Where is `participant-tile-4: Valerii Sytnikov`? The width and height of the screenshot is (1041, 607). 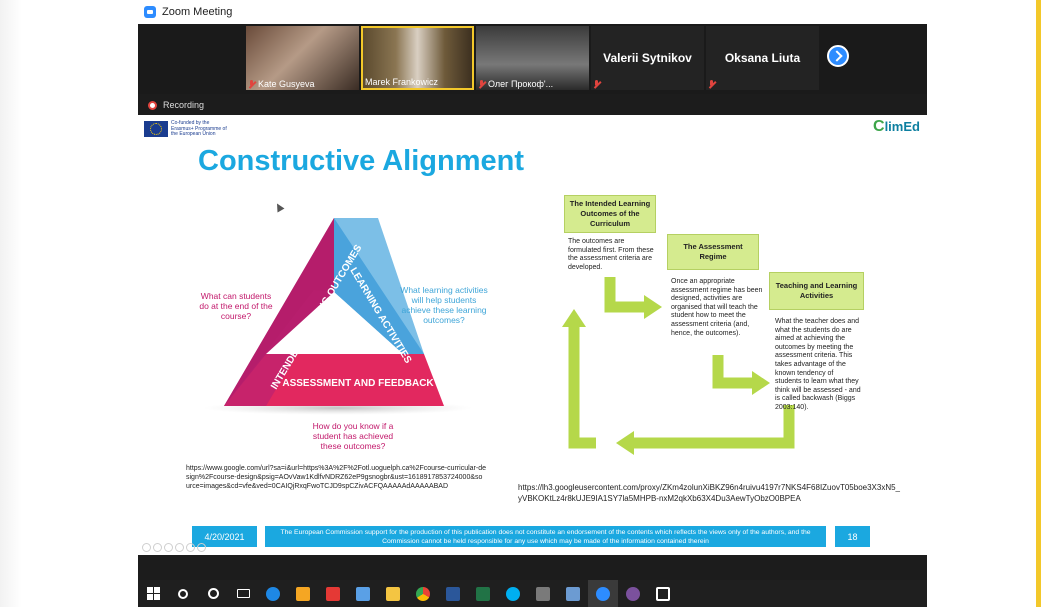 participant-tile-4: Valerii Sytnikov is located at coordinates (647, 58).